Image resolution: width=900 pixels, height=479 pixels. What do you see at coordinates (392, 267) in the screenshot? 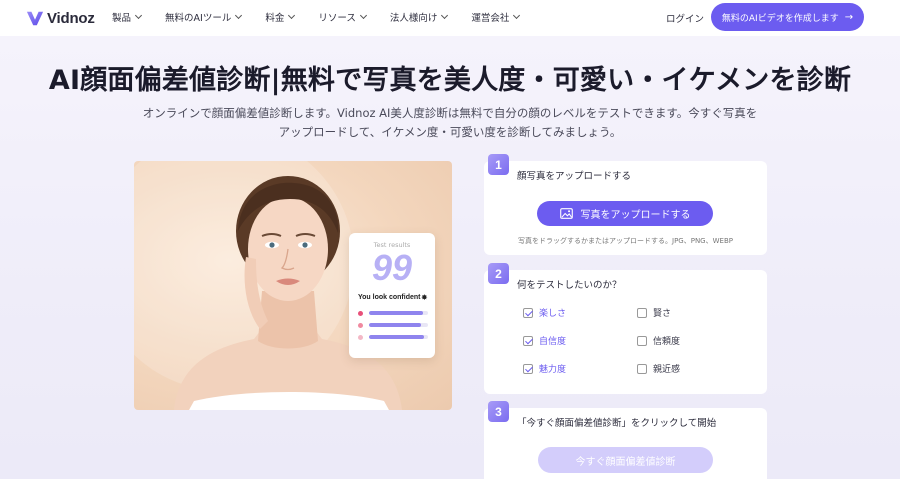
I see `result-score: 99` at bounding box center [392, 267].